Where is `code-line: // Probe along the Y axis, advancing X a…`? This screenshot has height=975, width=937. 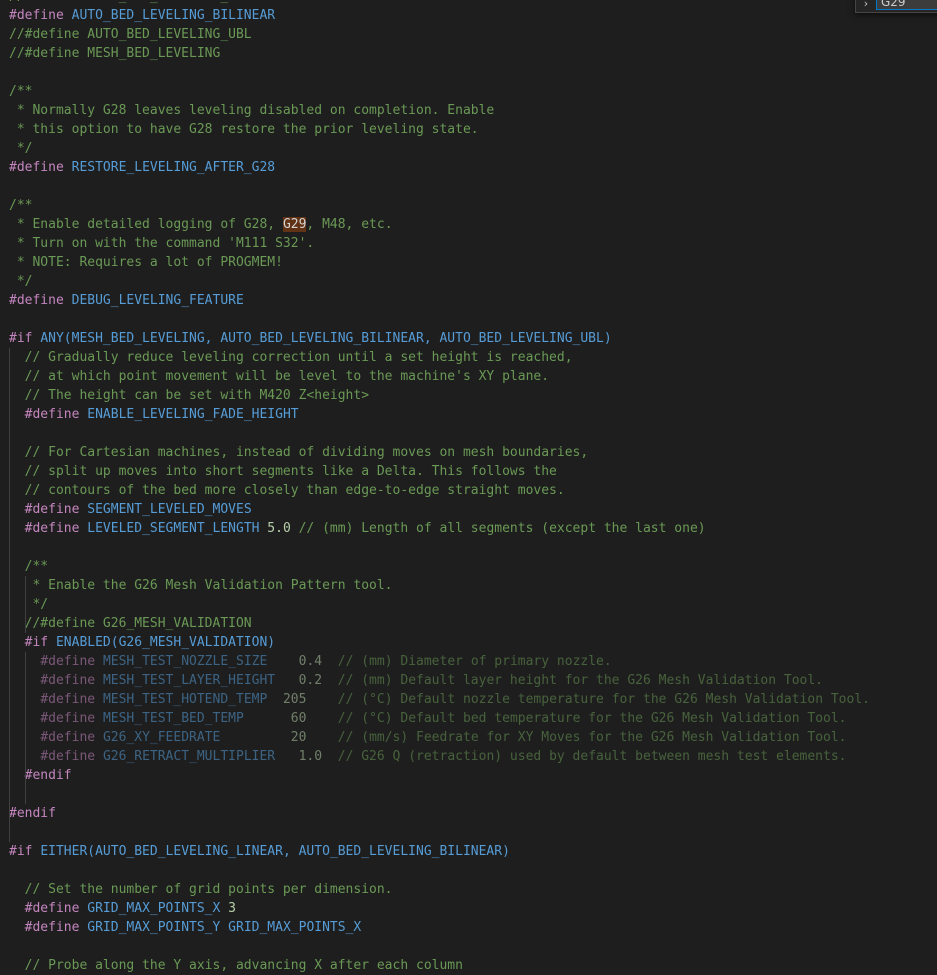
code-line: // Probe along the Y axis, advancing X a… is located at coordinates (468, 965).